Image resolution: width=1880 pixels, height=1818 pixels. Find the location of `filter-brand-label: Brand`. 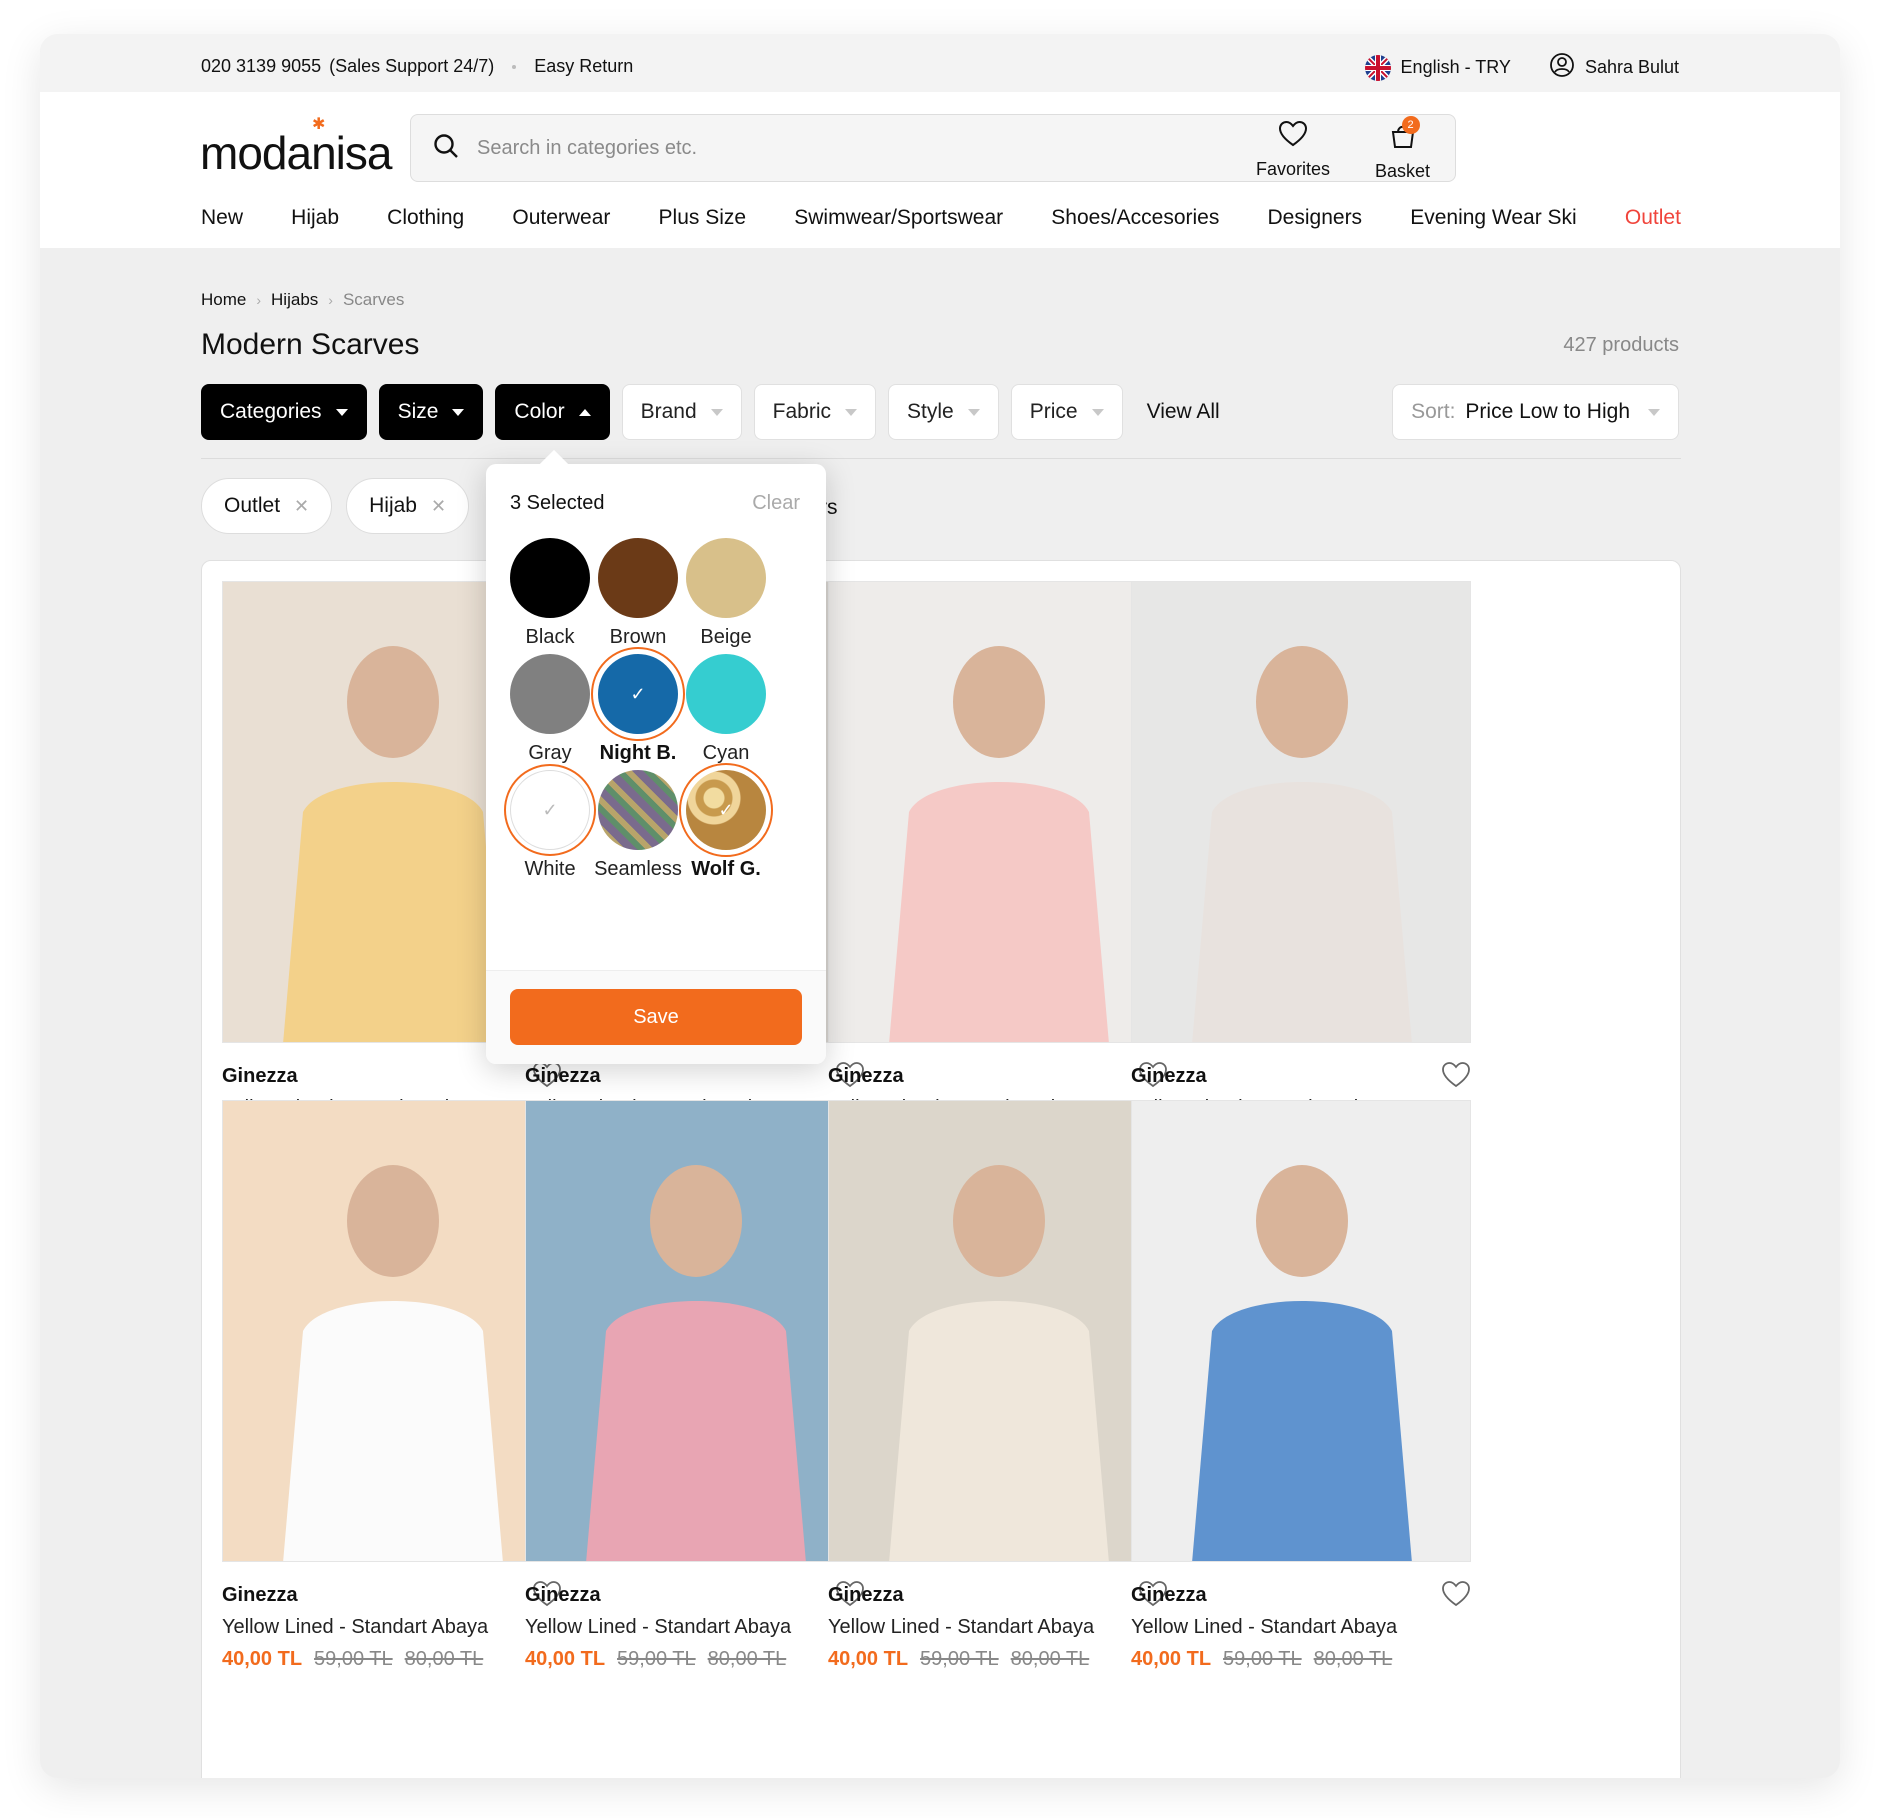

filter-brand-label: Brand is located at coordinates (668, 411).